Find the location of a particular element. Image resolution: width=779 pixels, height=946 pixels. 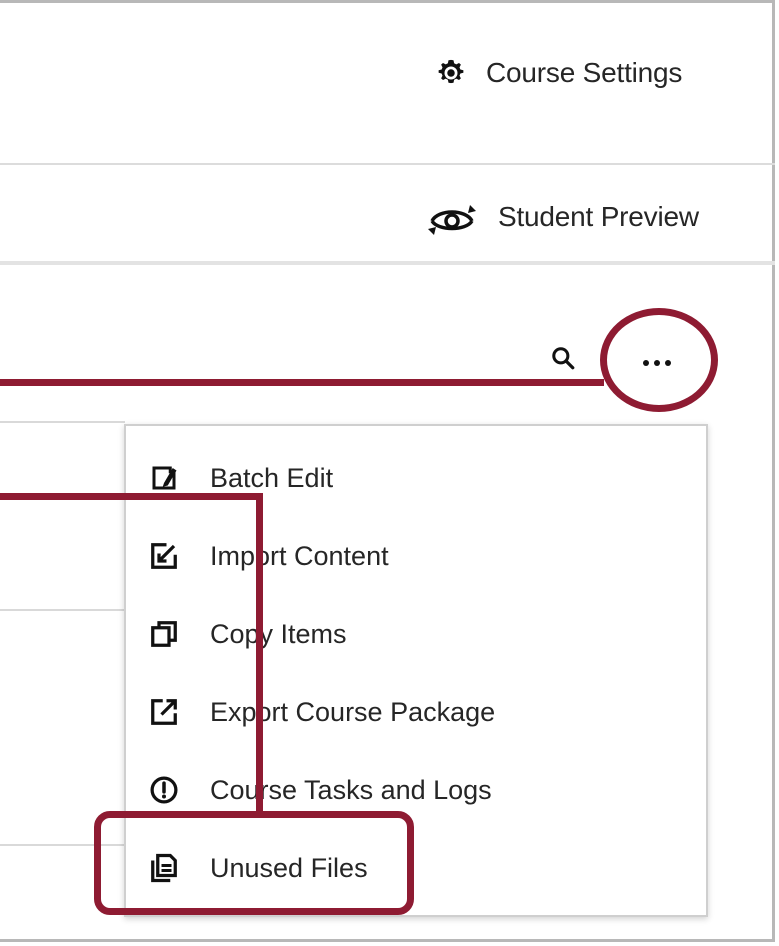

batch-edit-icon is located at coordinates (164, 478).